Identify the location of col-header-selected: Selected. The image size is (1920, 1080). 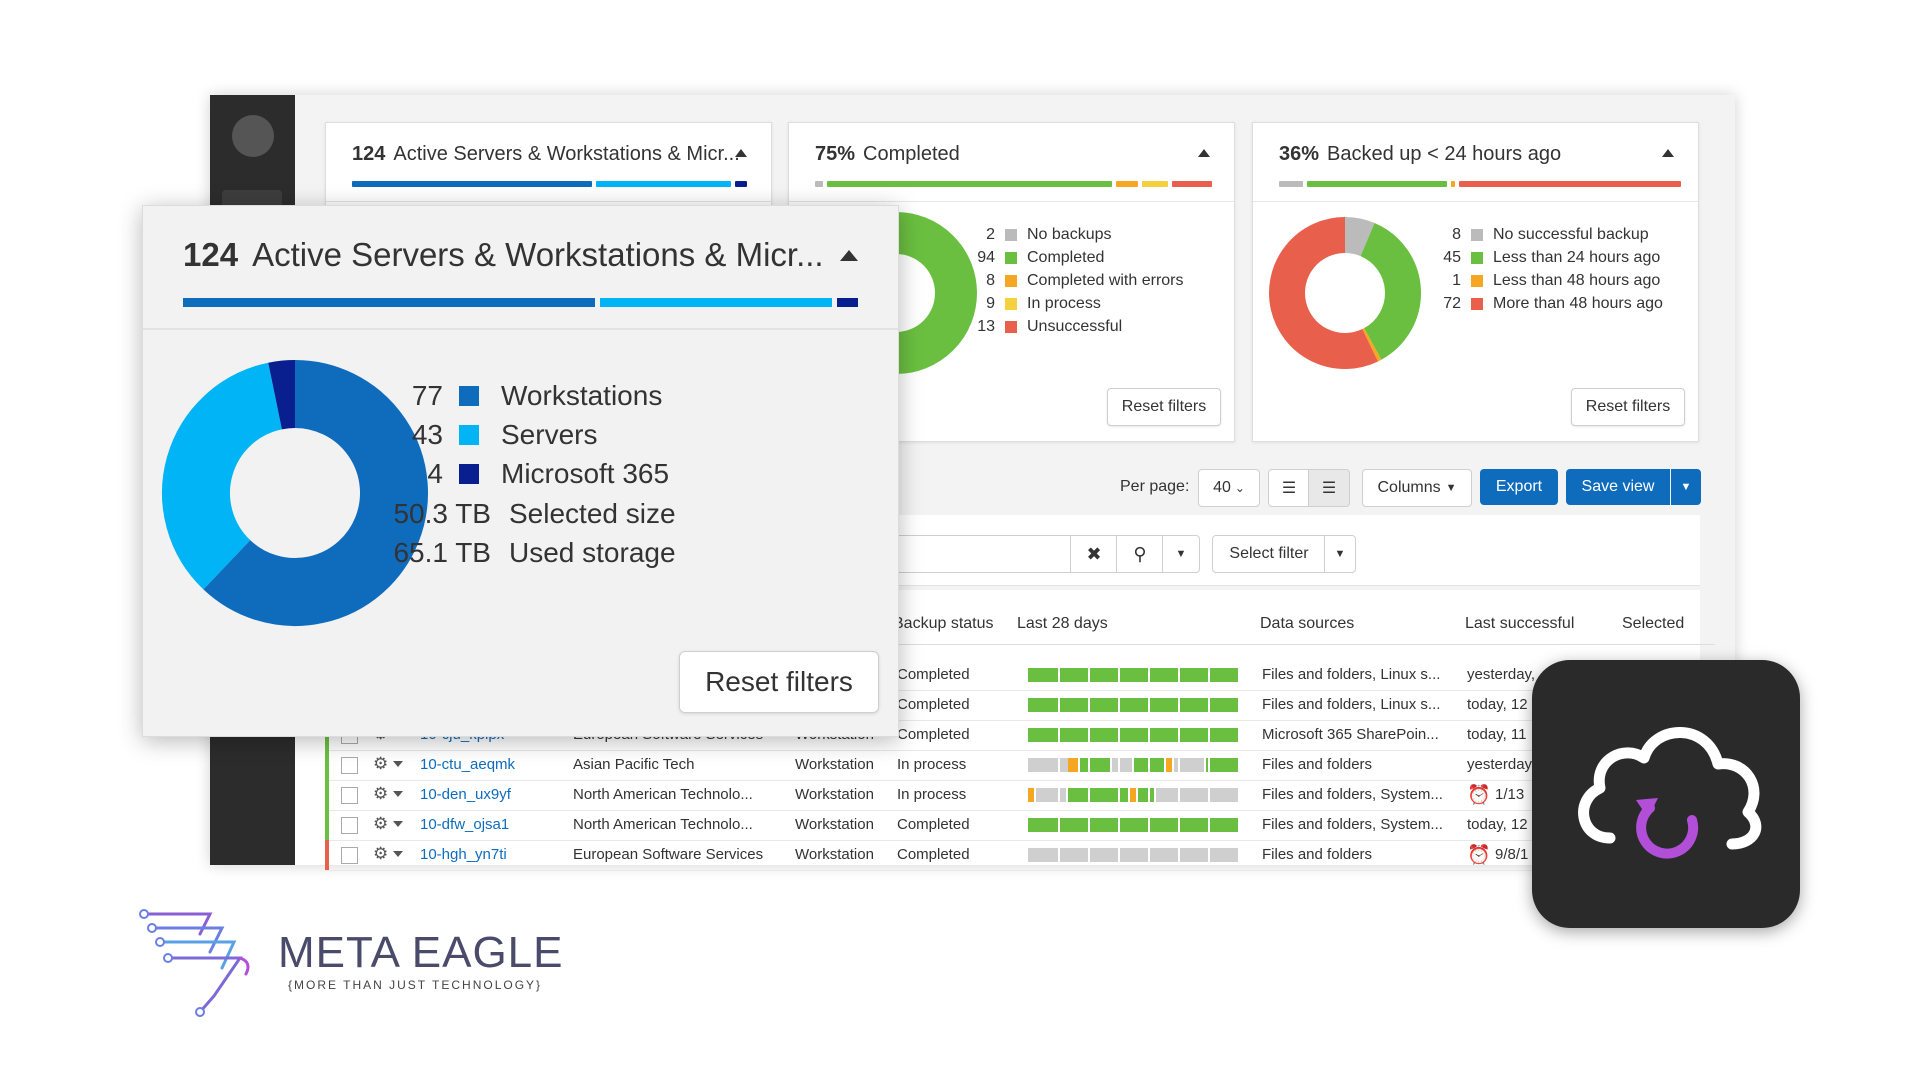
(1653, 624).